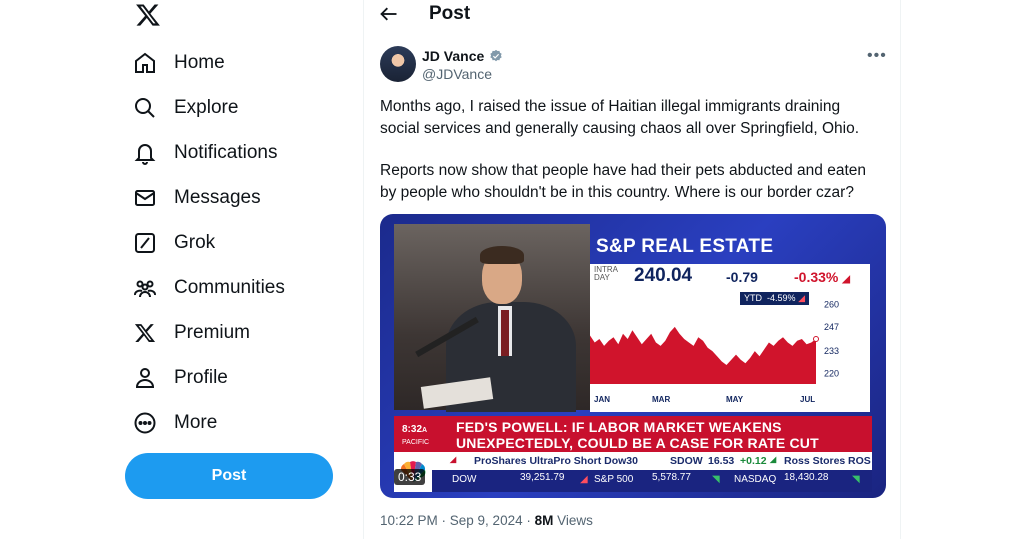 The height and width of the screenshot is (539, 1024). Describe the element at coordinates (145, 423) in the screenshot. I see `more-circle-icon` at that location.